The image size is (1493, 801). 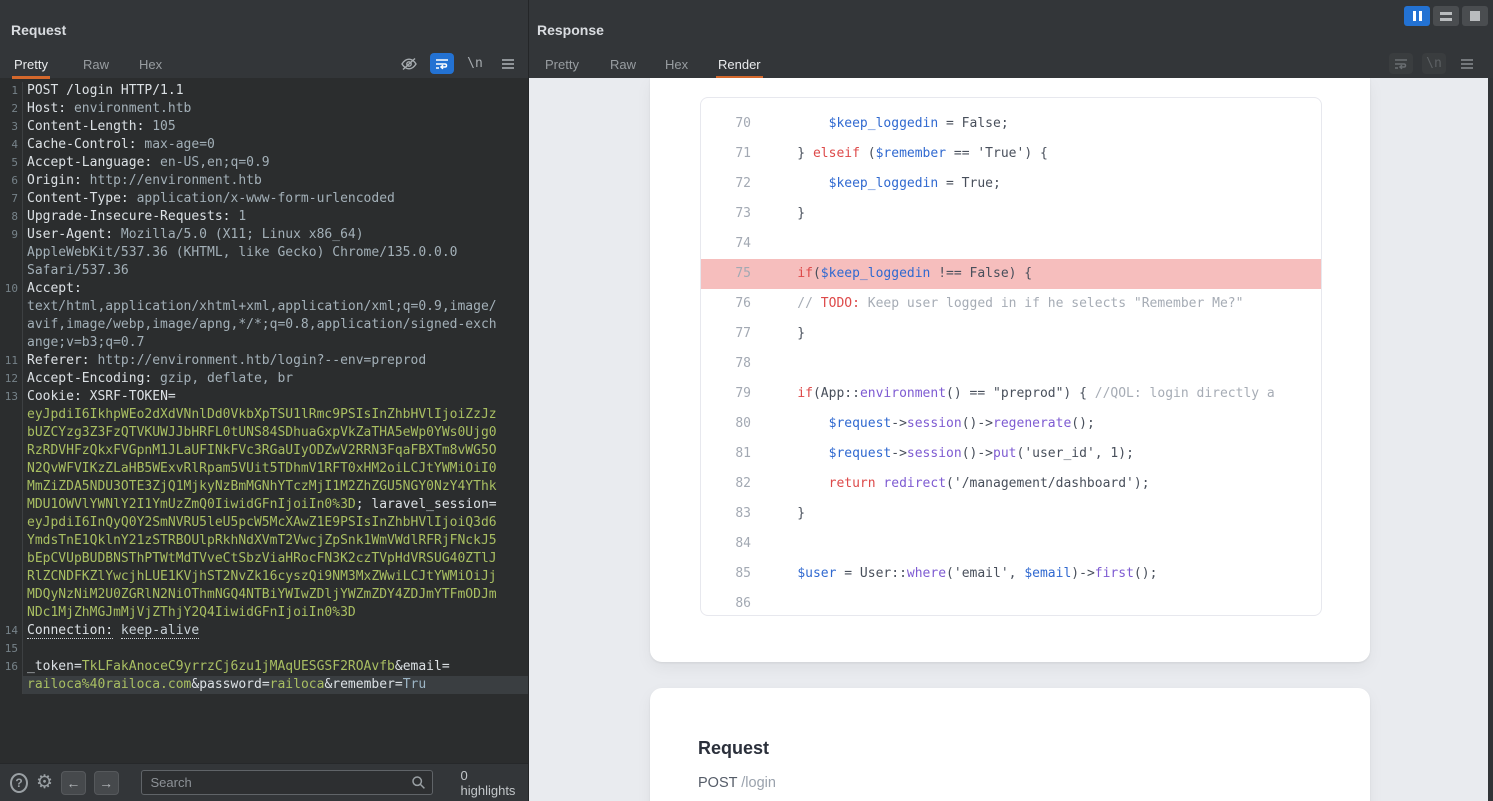 I want to click on hide-eye-icon, so click(x=409, y=63).